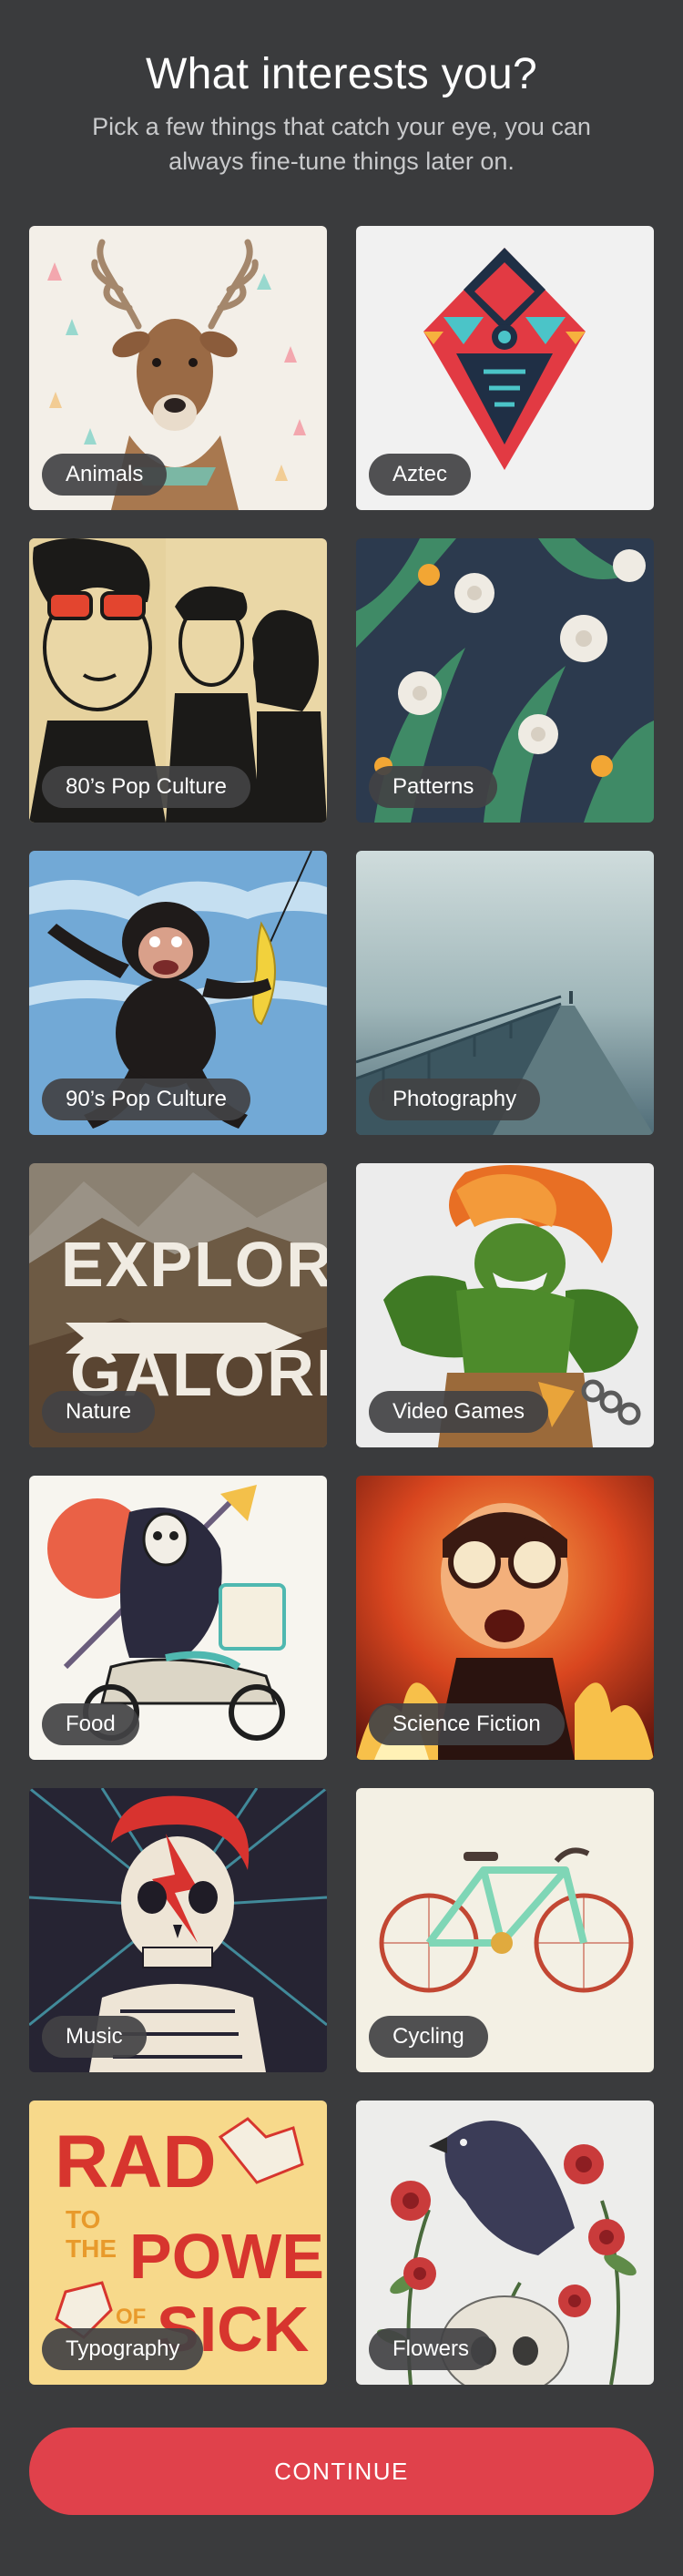 This screenshot has width=683, height=2576. Describe the element at coordinates (455, 1099) in the screenshot. I see `category-label: Photography` at that location.